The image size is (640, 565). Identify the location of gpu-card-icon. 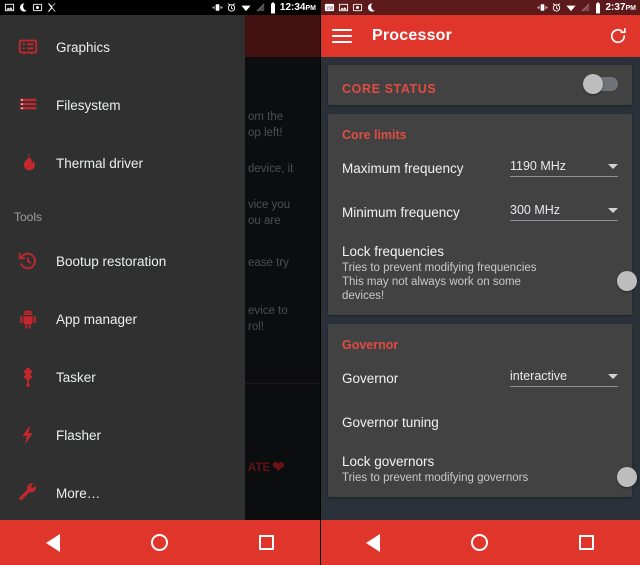
(28, 47).